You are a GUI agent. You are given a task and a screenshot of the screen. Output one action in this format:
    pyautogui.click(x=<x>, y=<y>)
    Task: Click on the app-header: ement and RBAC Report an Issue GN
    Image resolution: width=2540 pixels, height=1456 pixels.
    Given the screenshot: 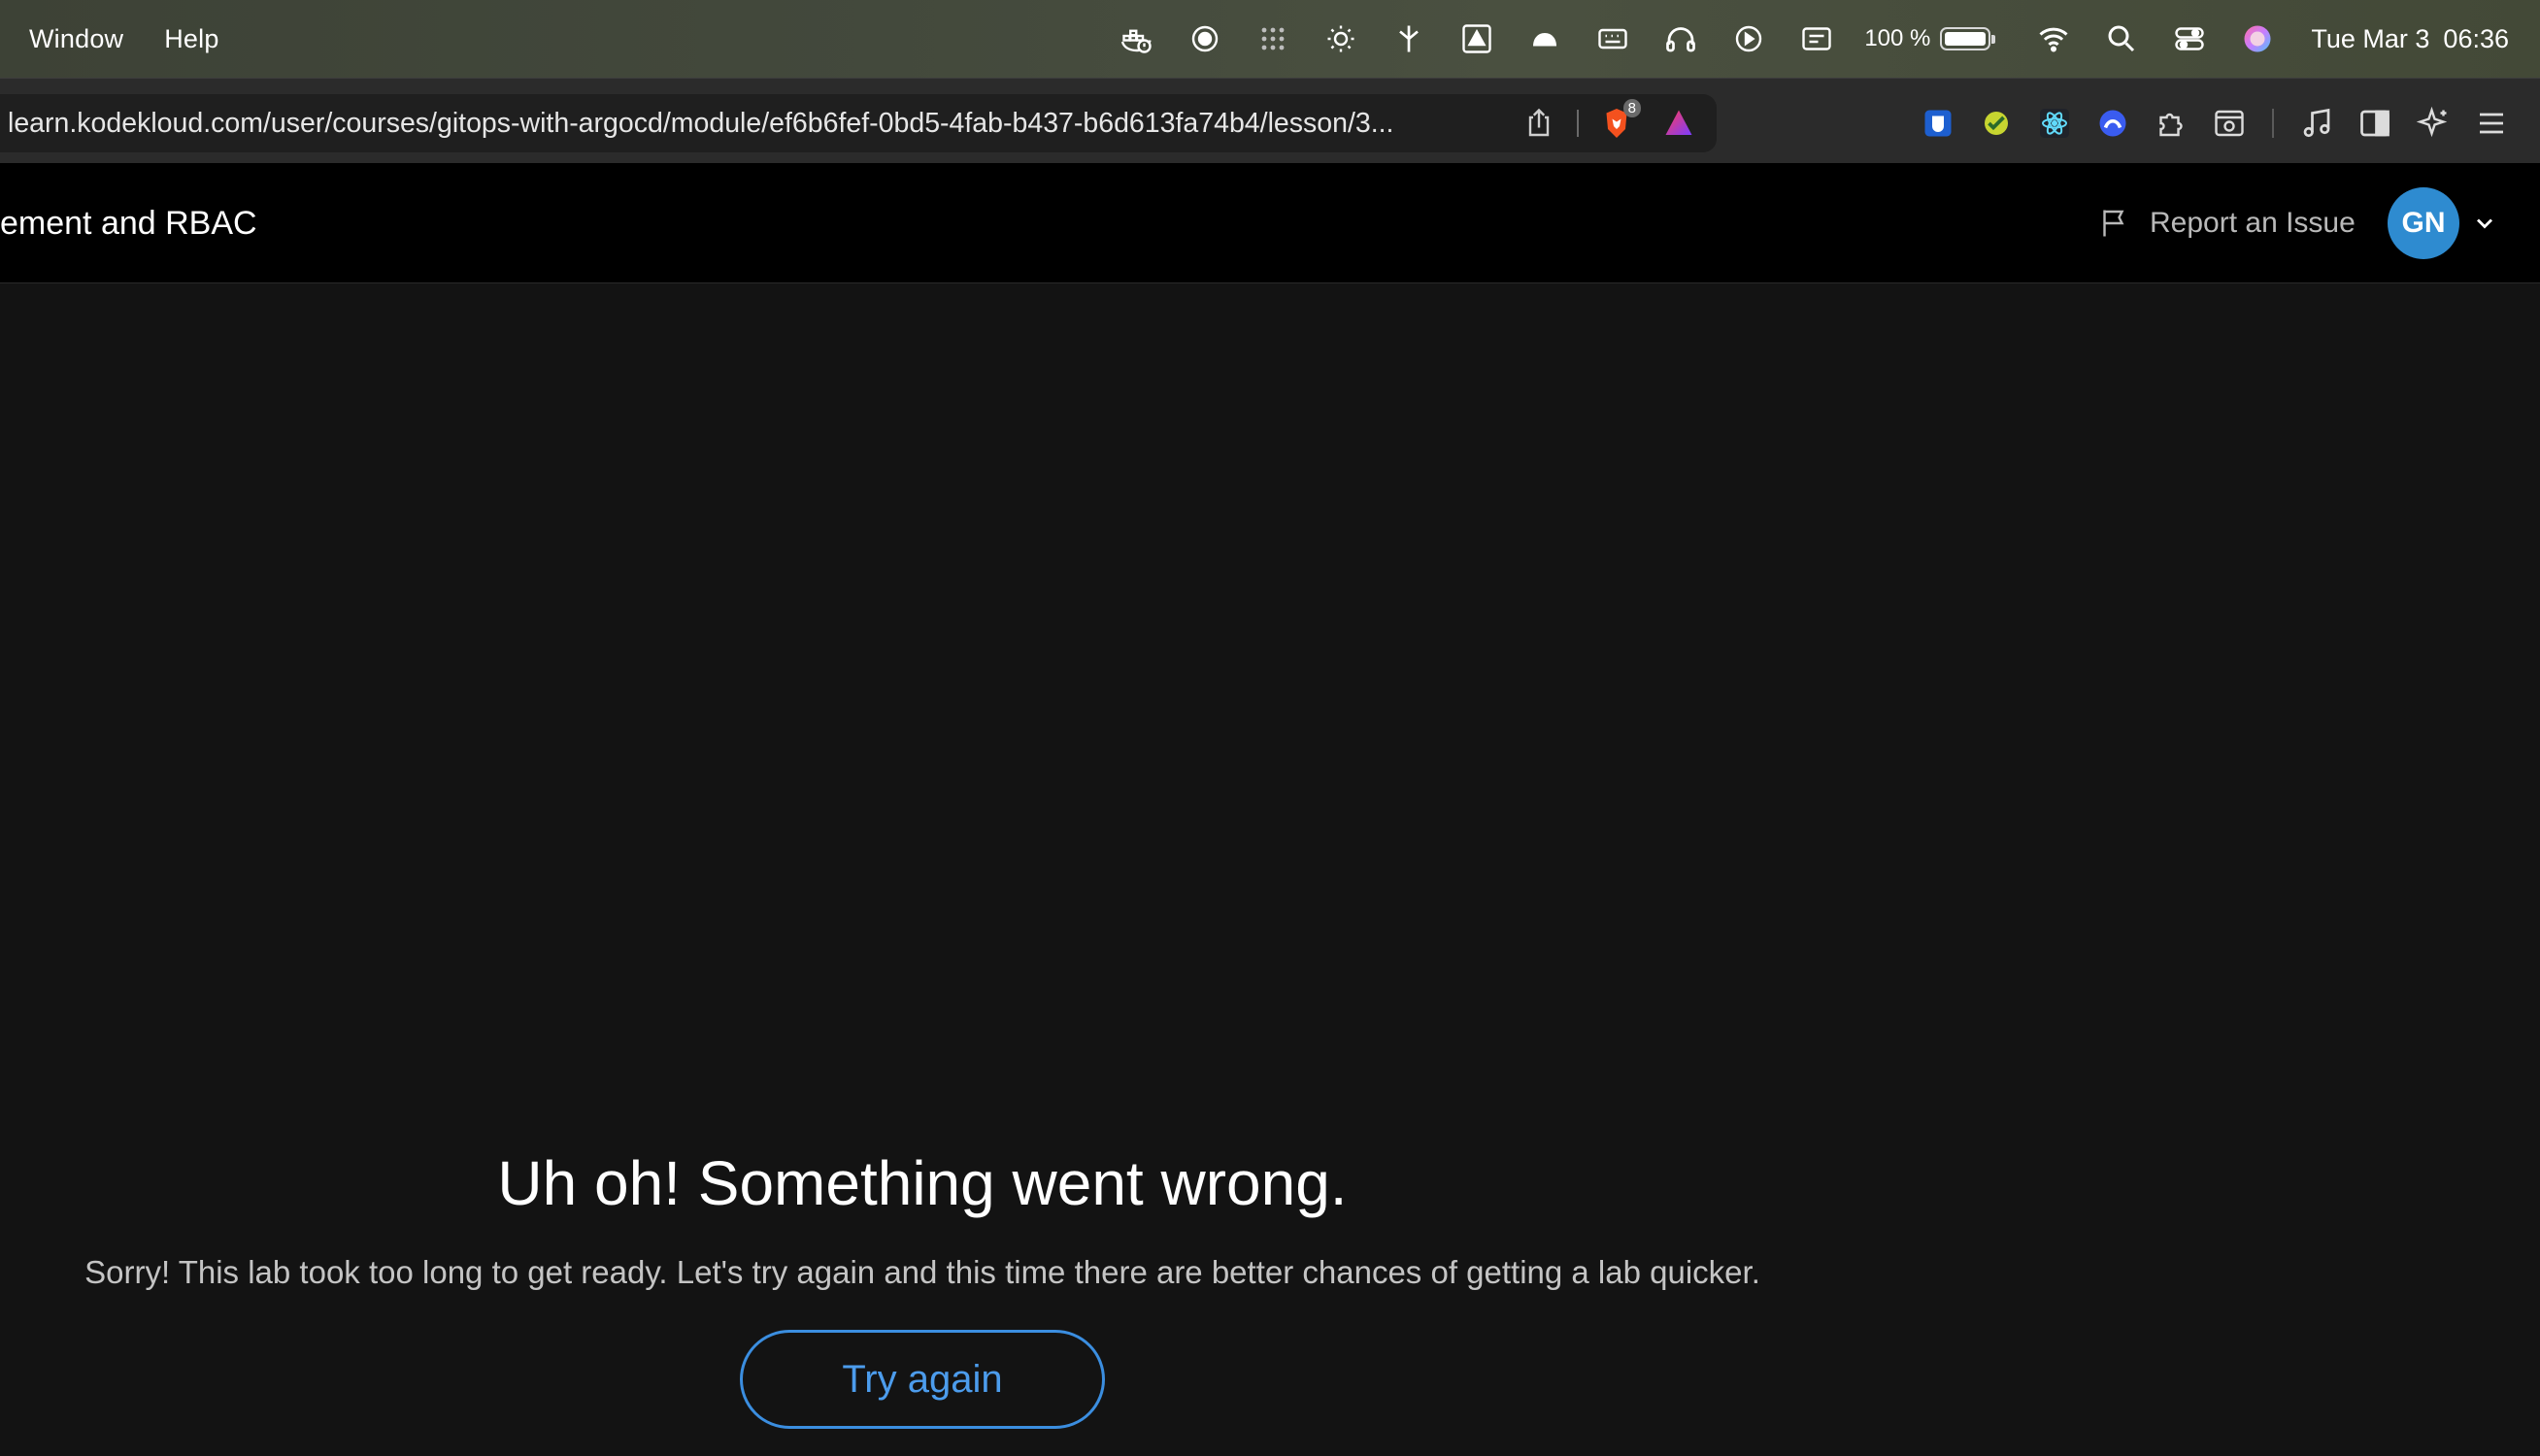 What is the action you would take?
    pyautogui.click(x=1270, y=223)
    